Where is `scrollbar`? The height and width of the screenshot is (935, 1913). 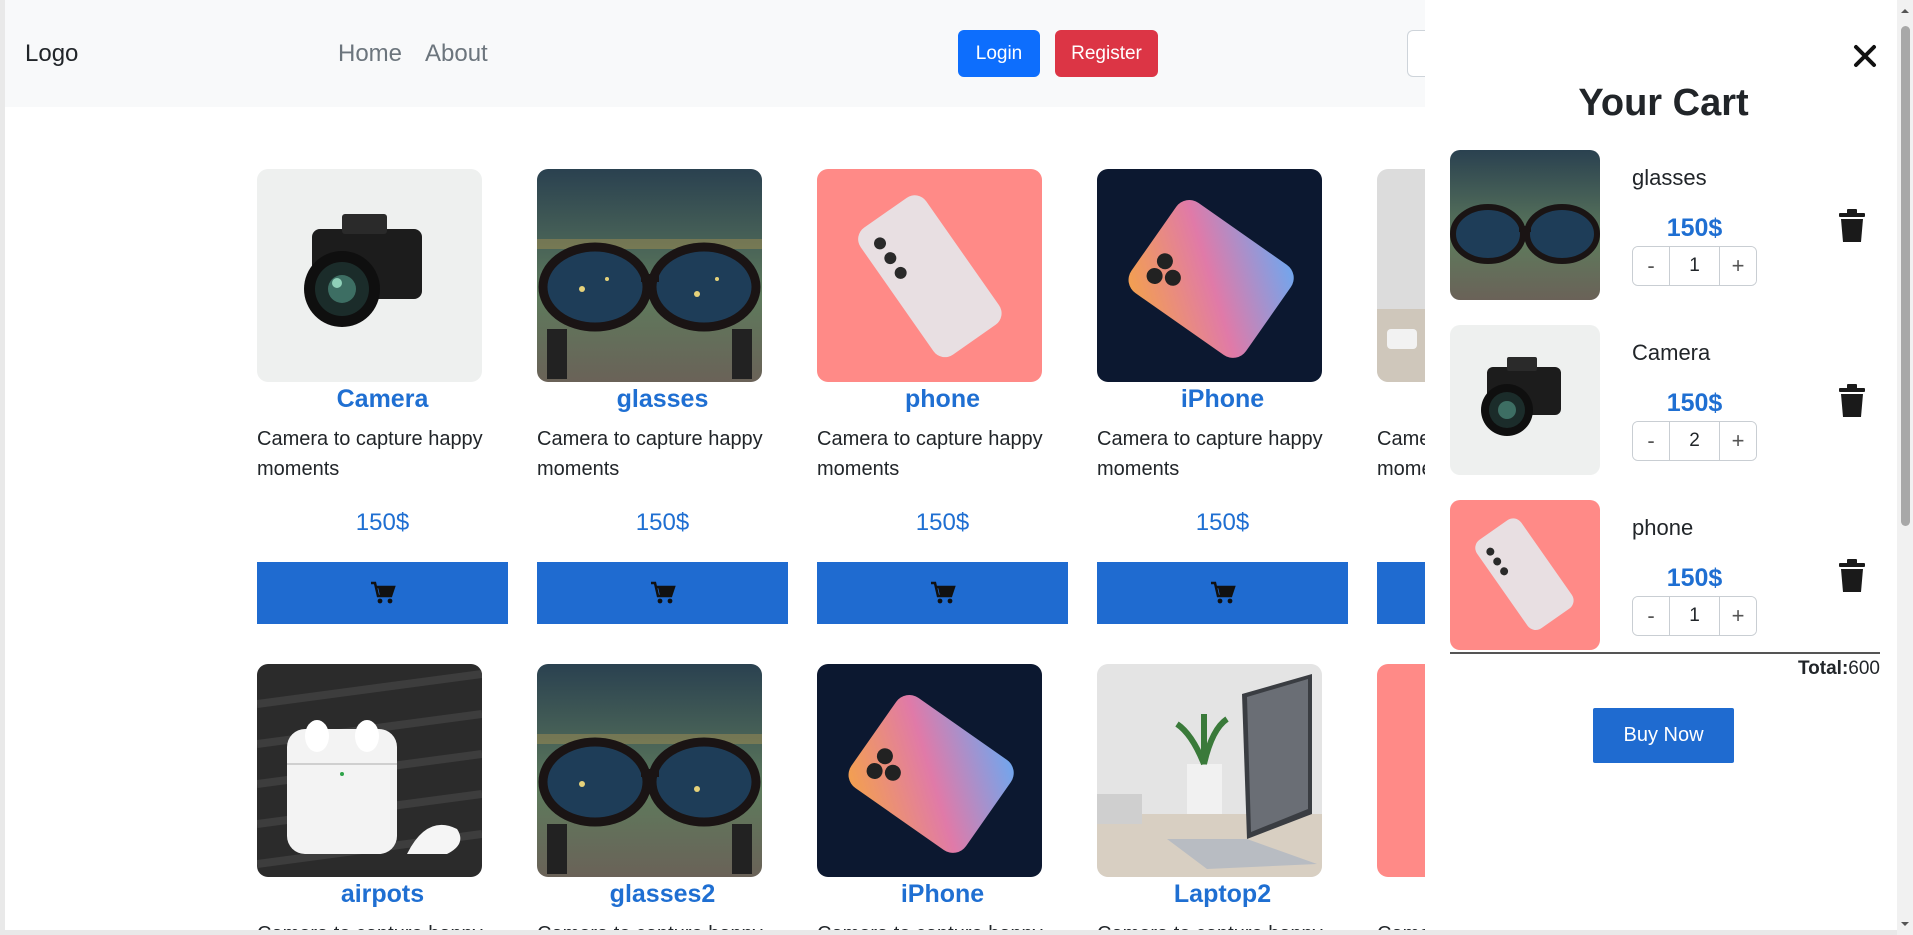 scrollbar is located at coordinates (1905, 467).